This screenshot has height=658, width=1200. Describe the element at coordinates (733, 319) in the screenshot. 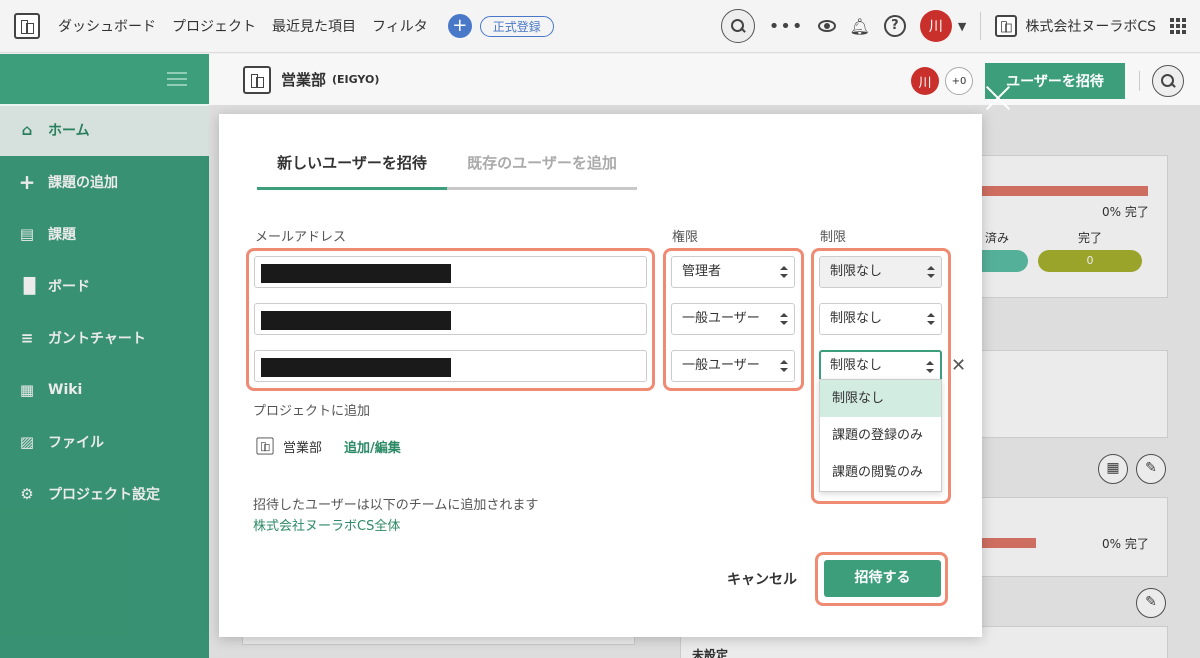

I see `highlight-role-fields` at that location.